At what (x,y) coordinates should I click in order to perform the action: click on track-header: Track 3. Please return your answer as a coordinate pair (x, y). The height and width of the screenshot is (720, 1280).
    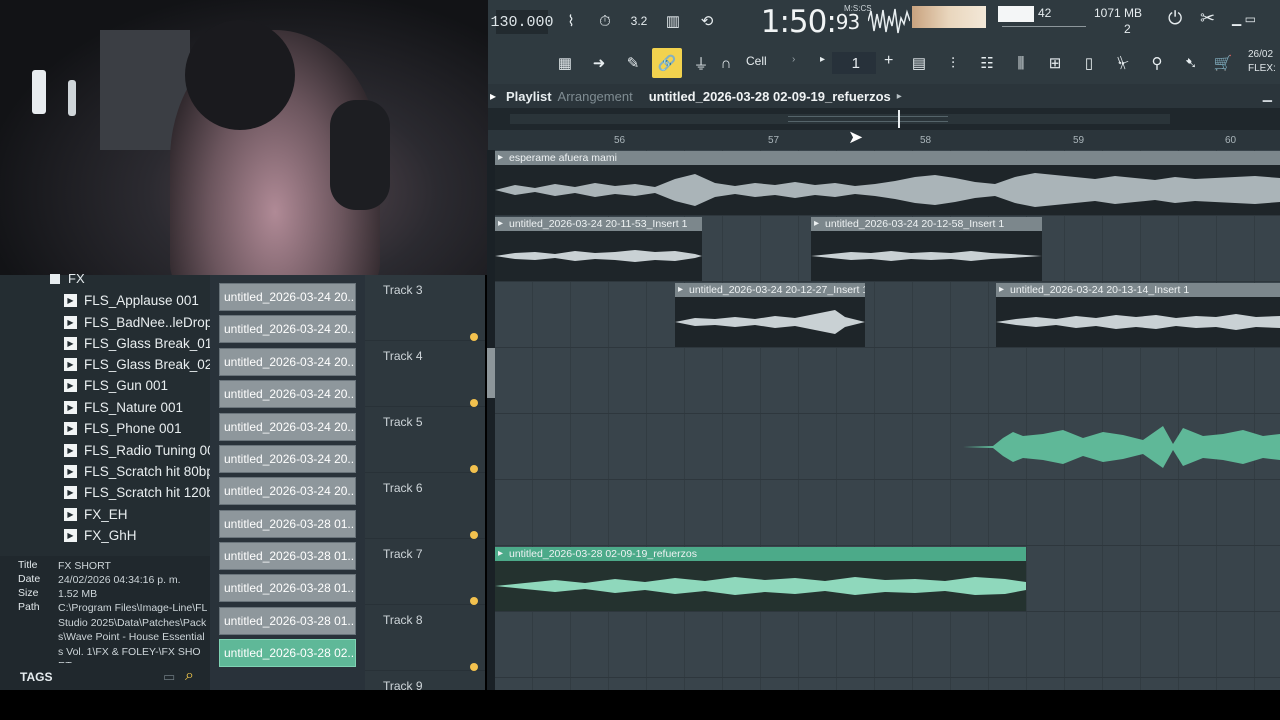
    Looking at the image, I should click on (425, 308).